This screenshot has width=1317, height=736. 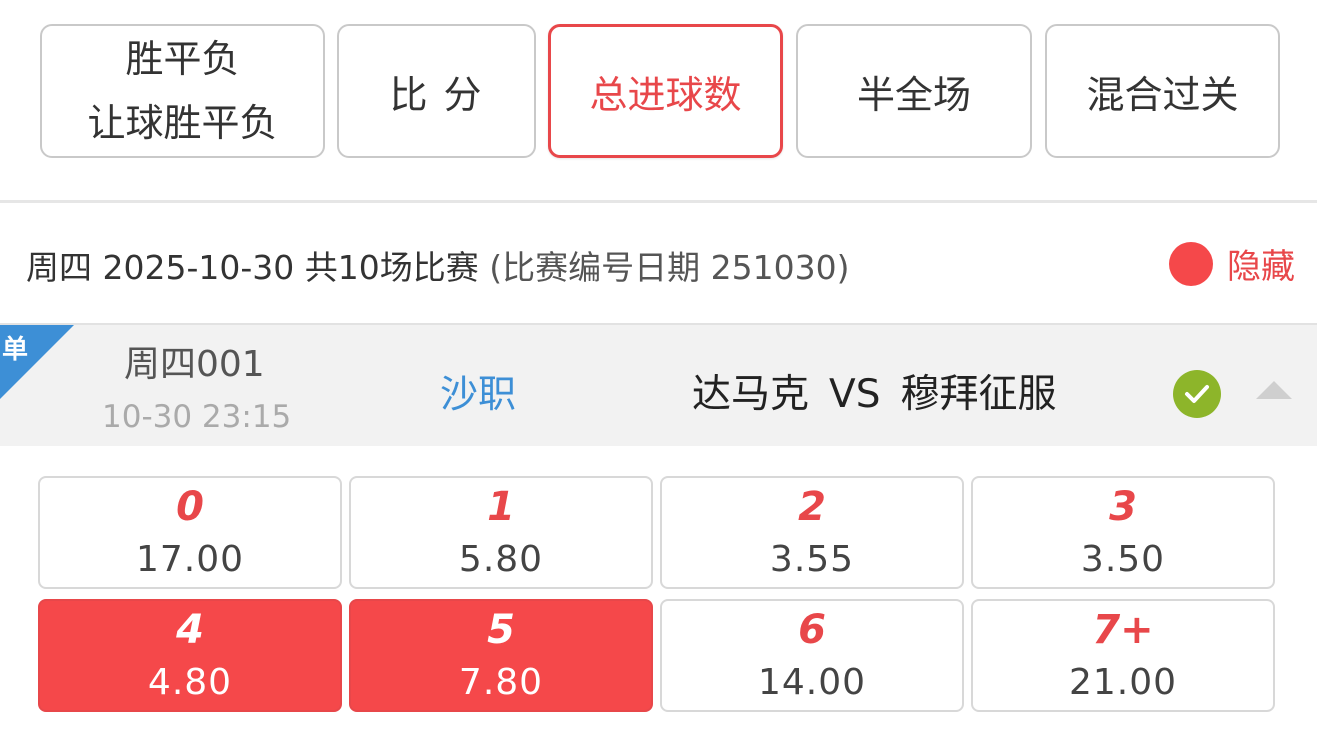 I want to click on goal-count: 0, so click(x=190, y=506).